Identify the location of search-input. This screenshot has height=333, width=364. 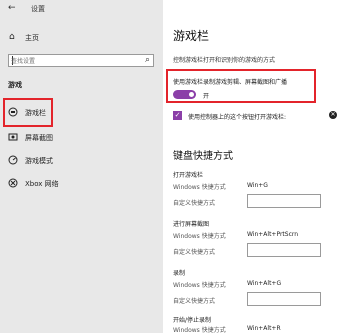
(71, 61).